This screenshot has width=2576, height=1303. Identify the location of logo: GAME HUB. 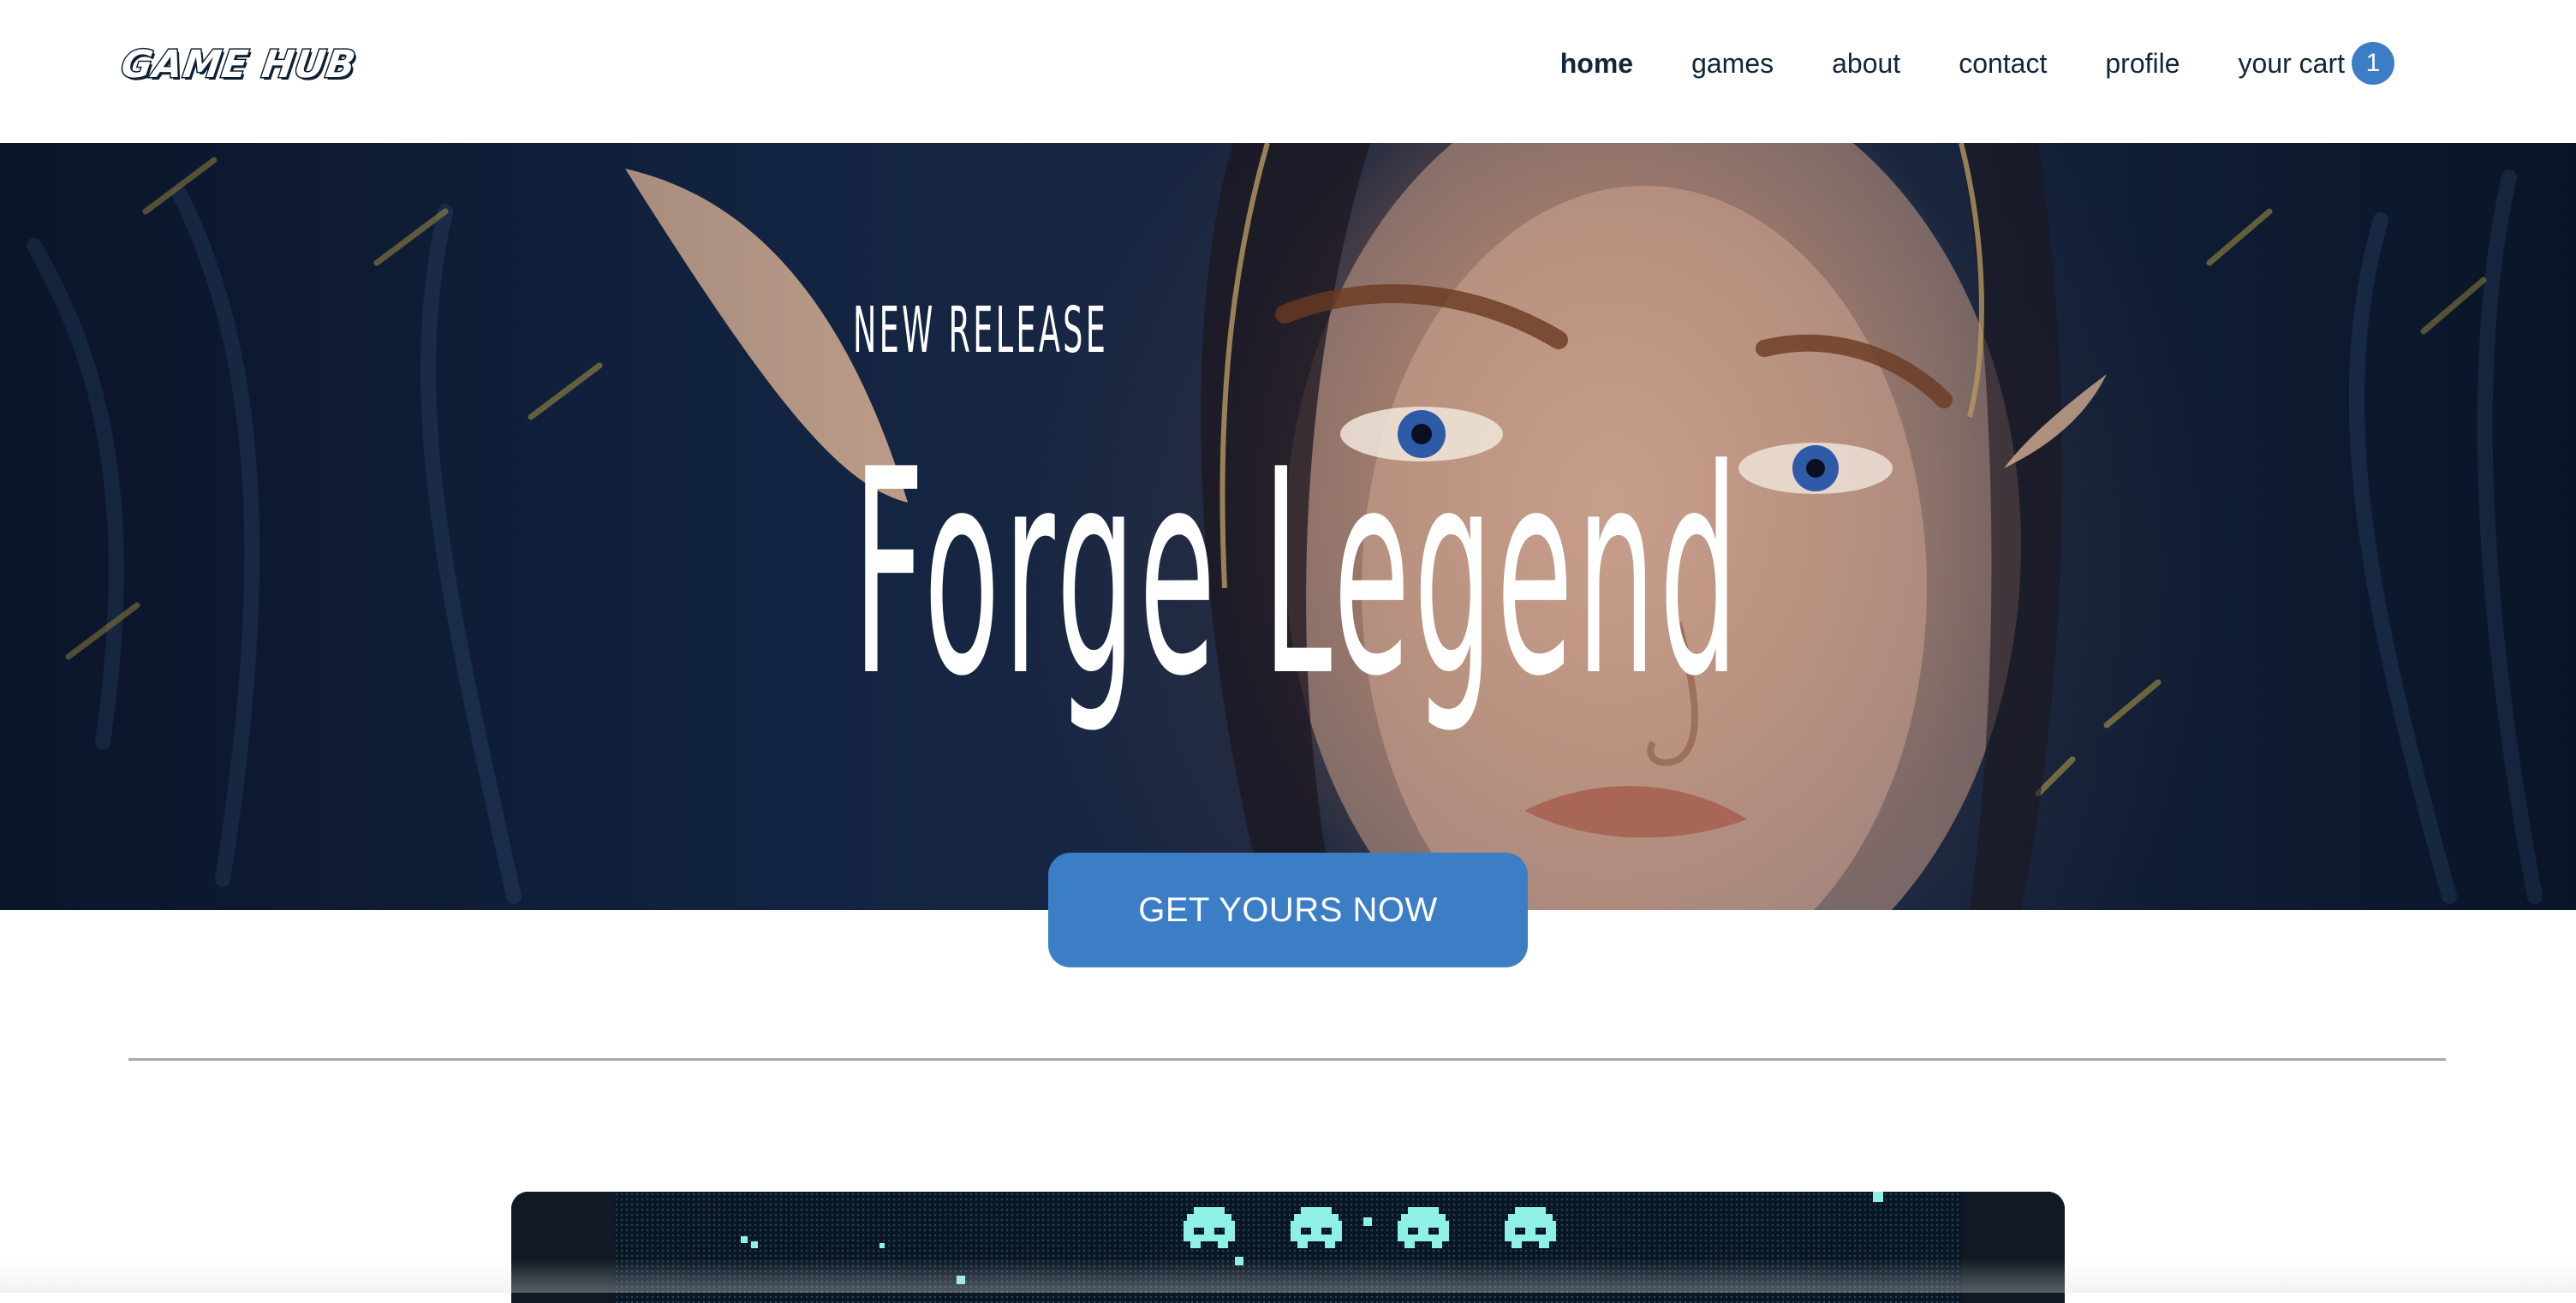
(239, 65).